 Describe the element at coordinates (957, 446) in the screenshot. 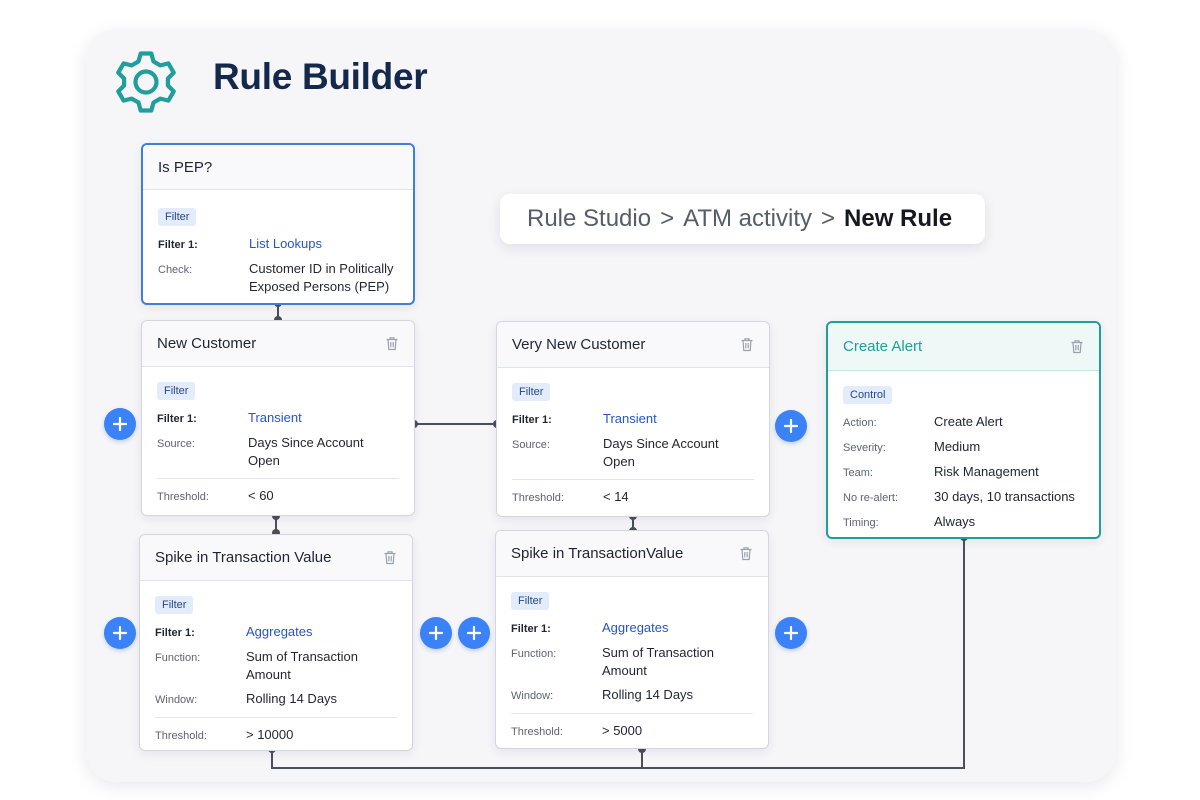

I see `row-value: Medium` at that location.